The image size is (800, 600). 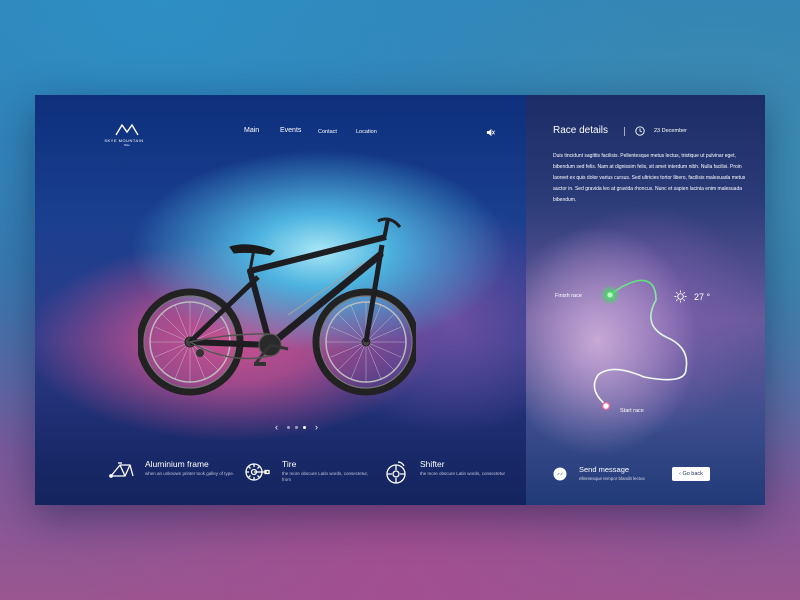 I want to click on divider, so click(x=624, y=131).